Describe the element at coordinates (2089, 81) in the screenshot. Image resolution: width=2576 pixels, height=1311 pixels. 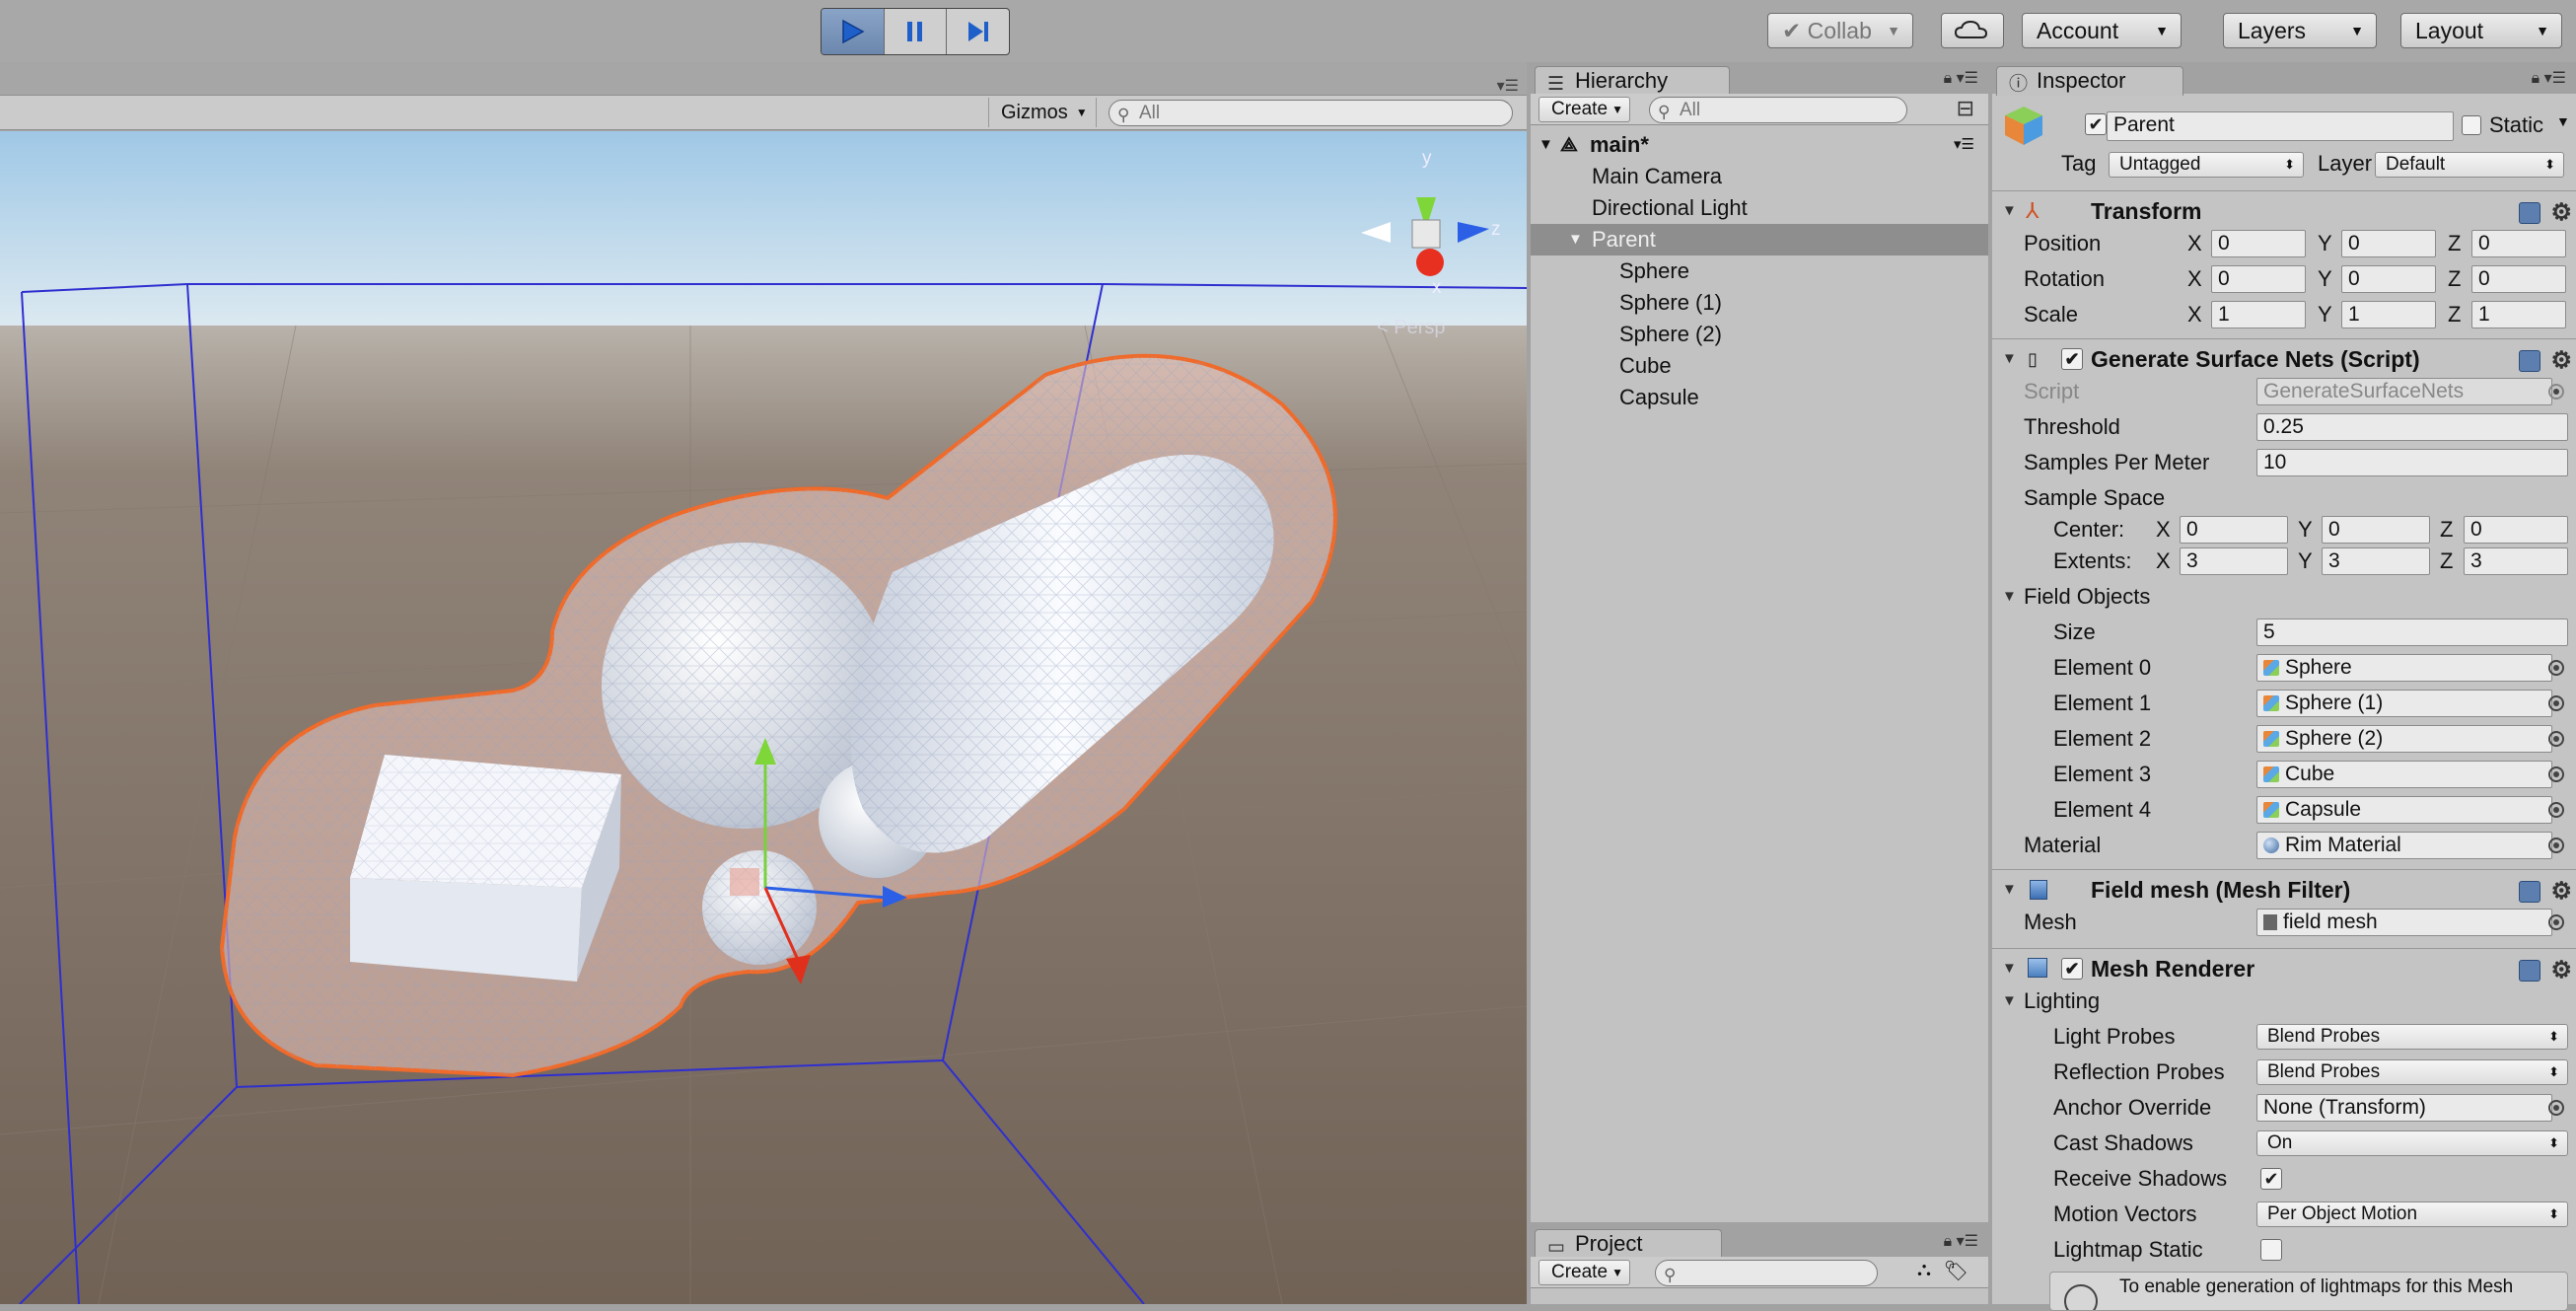
I see `tab-inspector: ⓘ Inspector` at that location.